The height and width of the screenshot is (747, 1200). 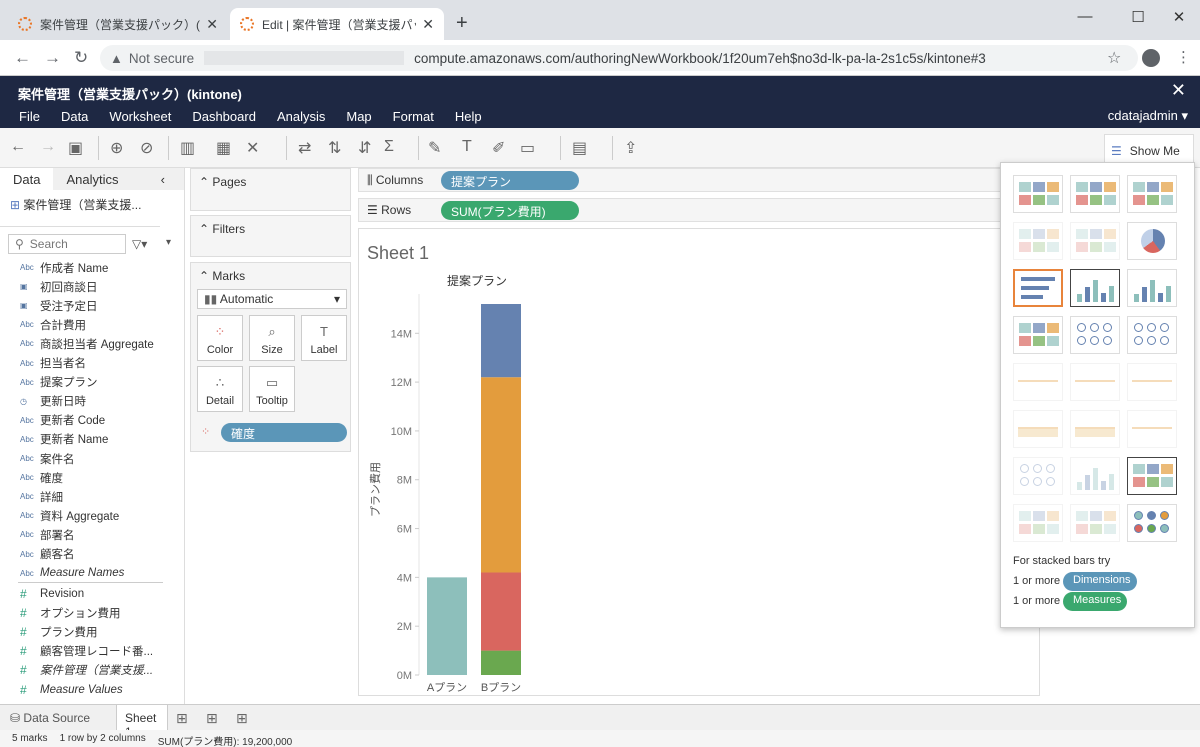 I want to click on format-icon: ✐, so click(x=498, y=148).